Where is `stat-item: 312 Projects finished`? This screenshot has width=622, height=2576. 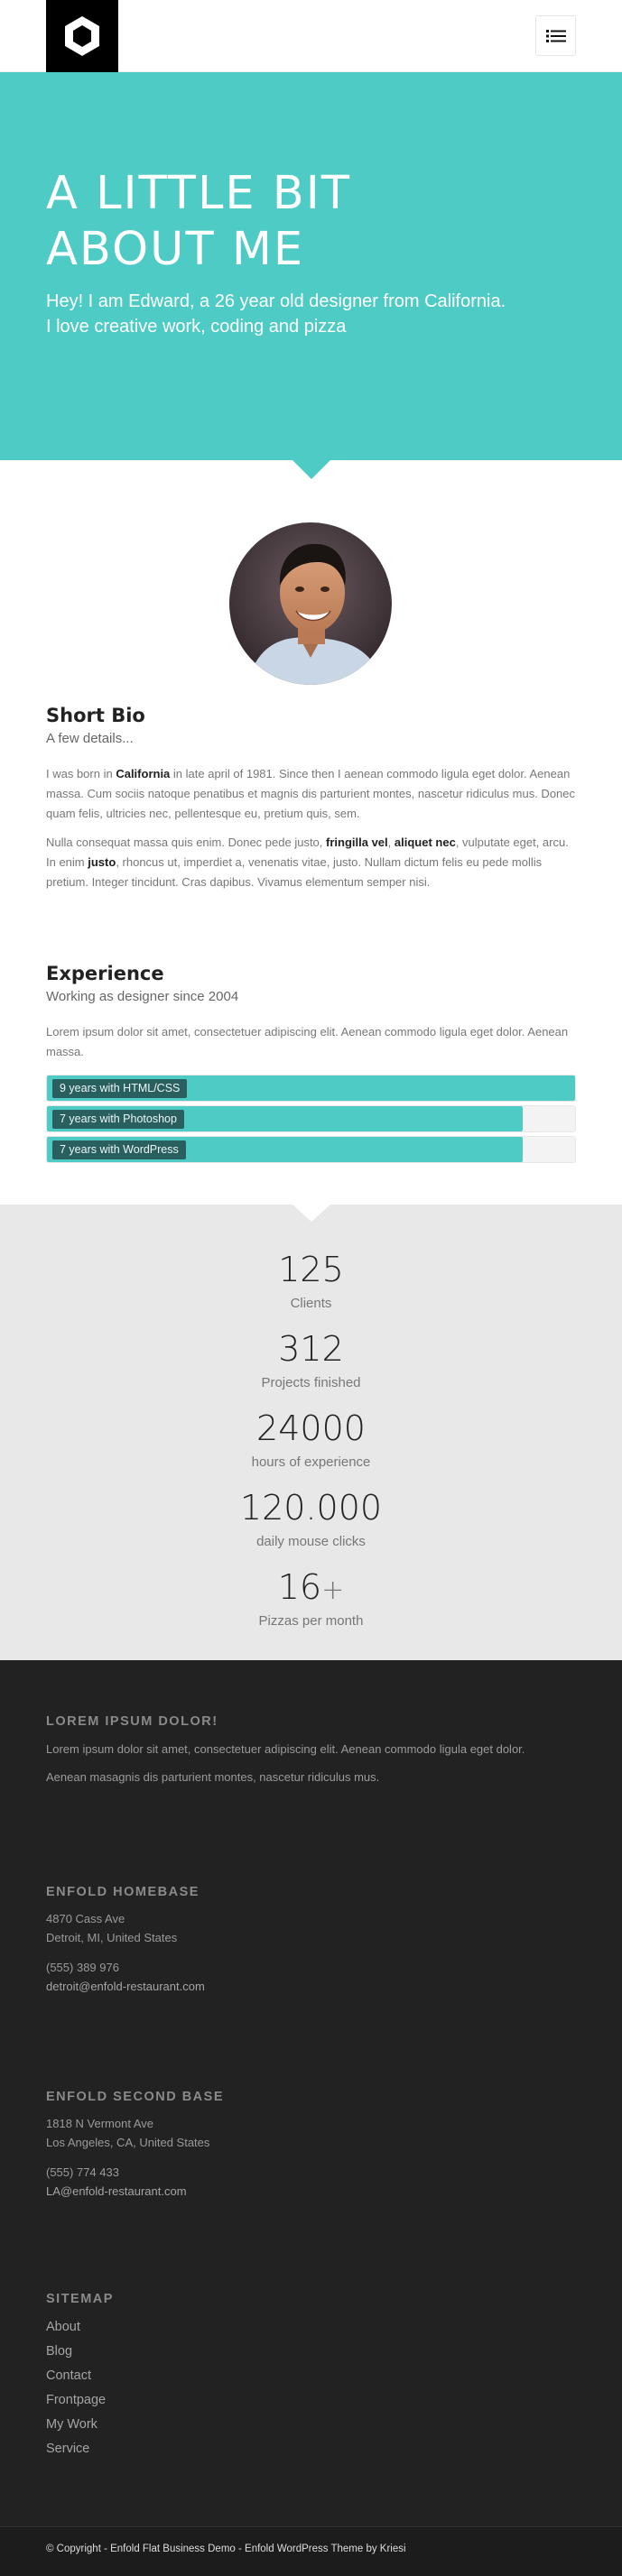
stat-item: 312 Projects finished is located at coordinates (311, 1360).